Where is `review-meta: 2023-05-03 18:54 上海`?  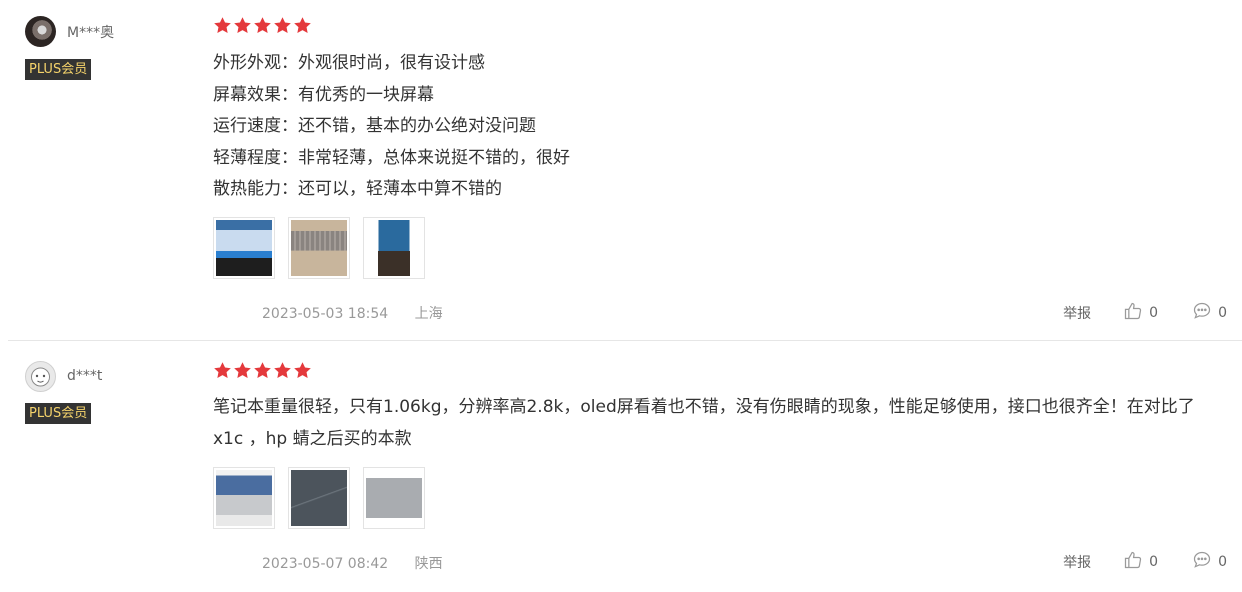
review-meta: 2023-05-03 18:54 上海 is located at coordinates (352, 313).